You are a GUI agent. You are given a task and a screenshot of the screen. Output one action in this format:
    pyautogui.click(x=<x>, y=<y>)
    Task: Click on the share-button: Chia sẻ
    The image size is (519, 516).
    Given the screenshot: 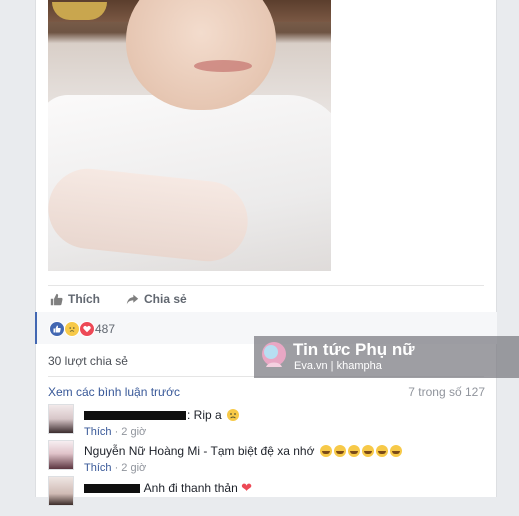 What is the action you would take?
    pyautogui.click(x=156, y=299)
    